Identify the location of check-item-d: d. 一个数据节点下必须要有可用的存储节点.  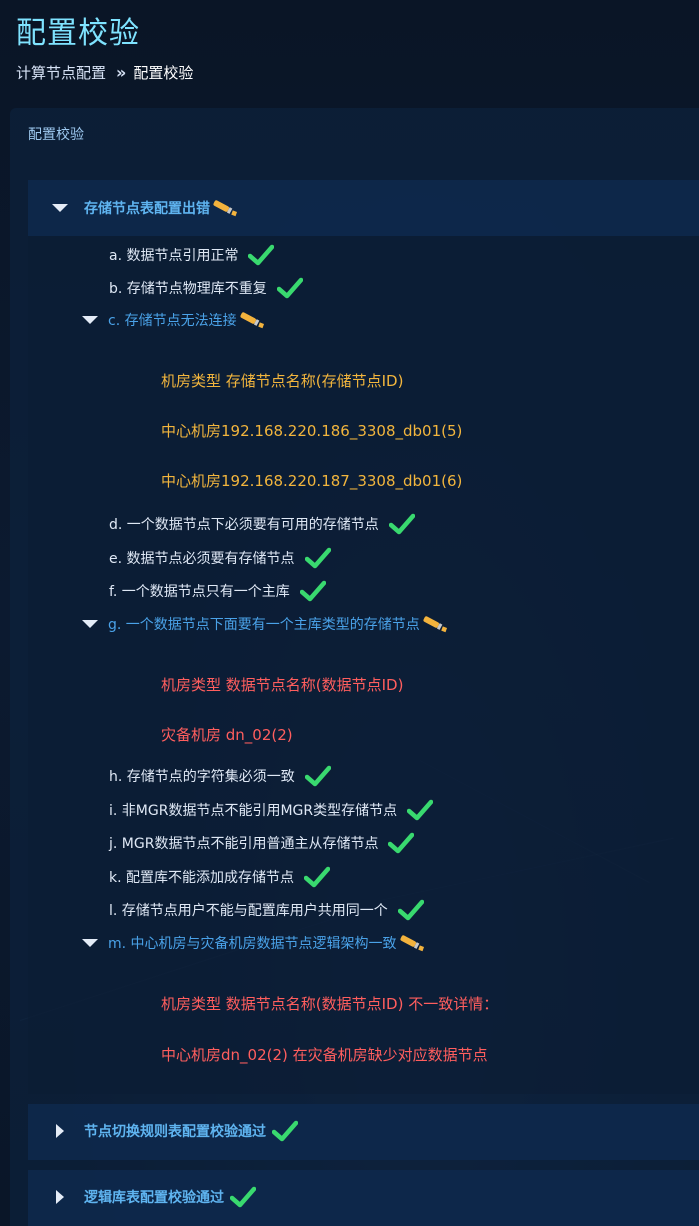
(262, 524).